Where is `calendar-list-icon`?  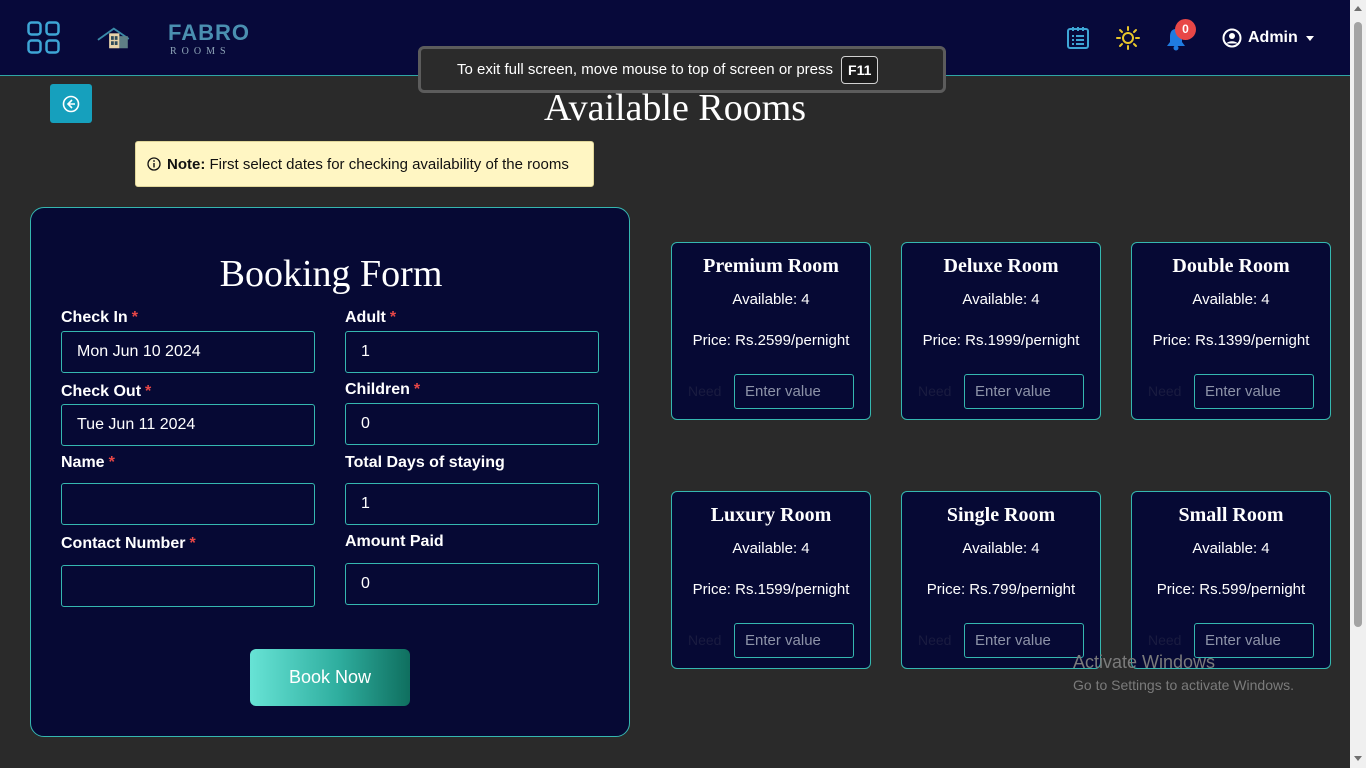 calendar-list-icon is located at coordinates (1078, 38).